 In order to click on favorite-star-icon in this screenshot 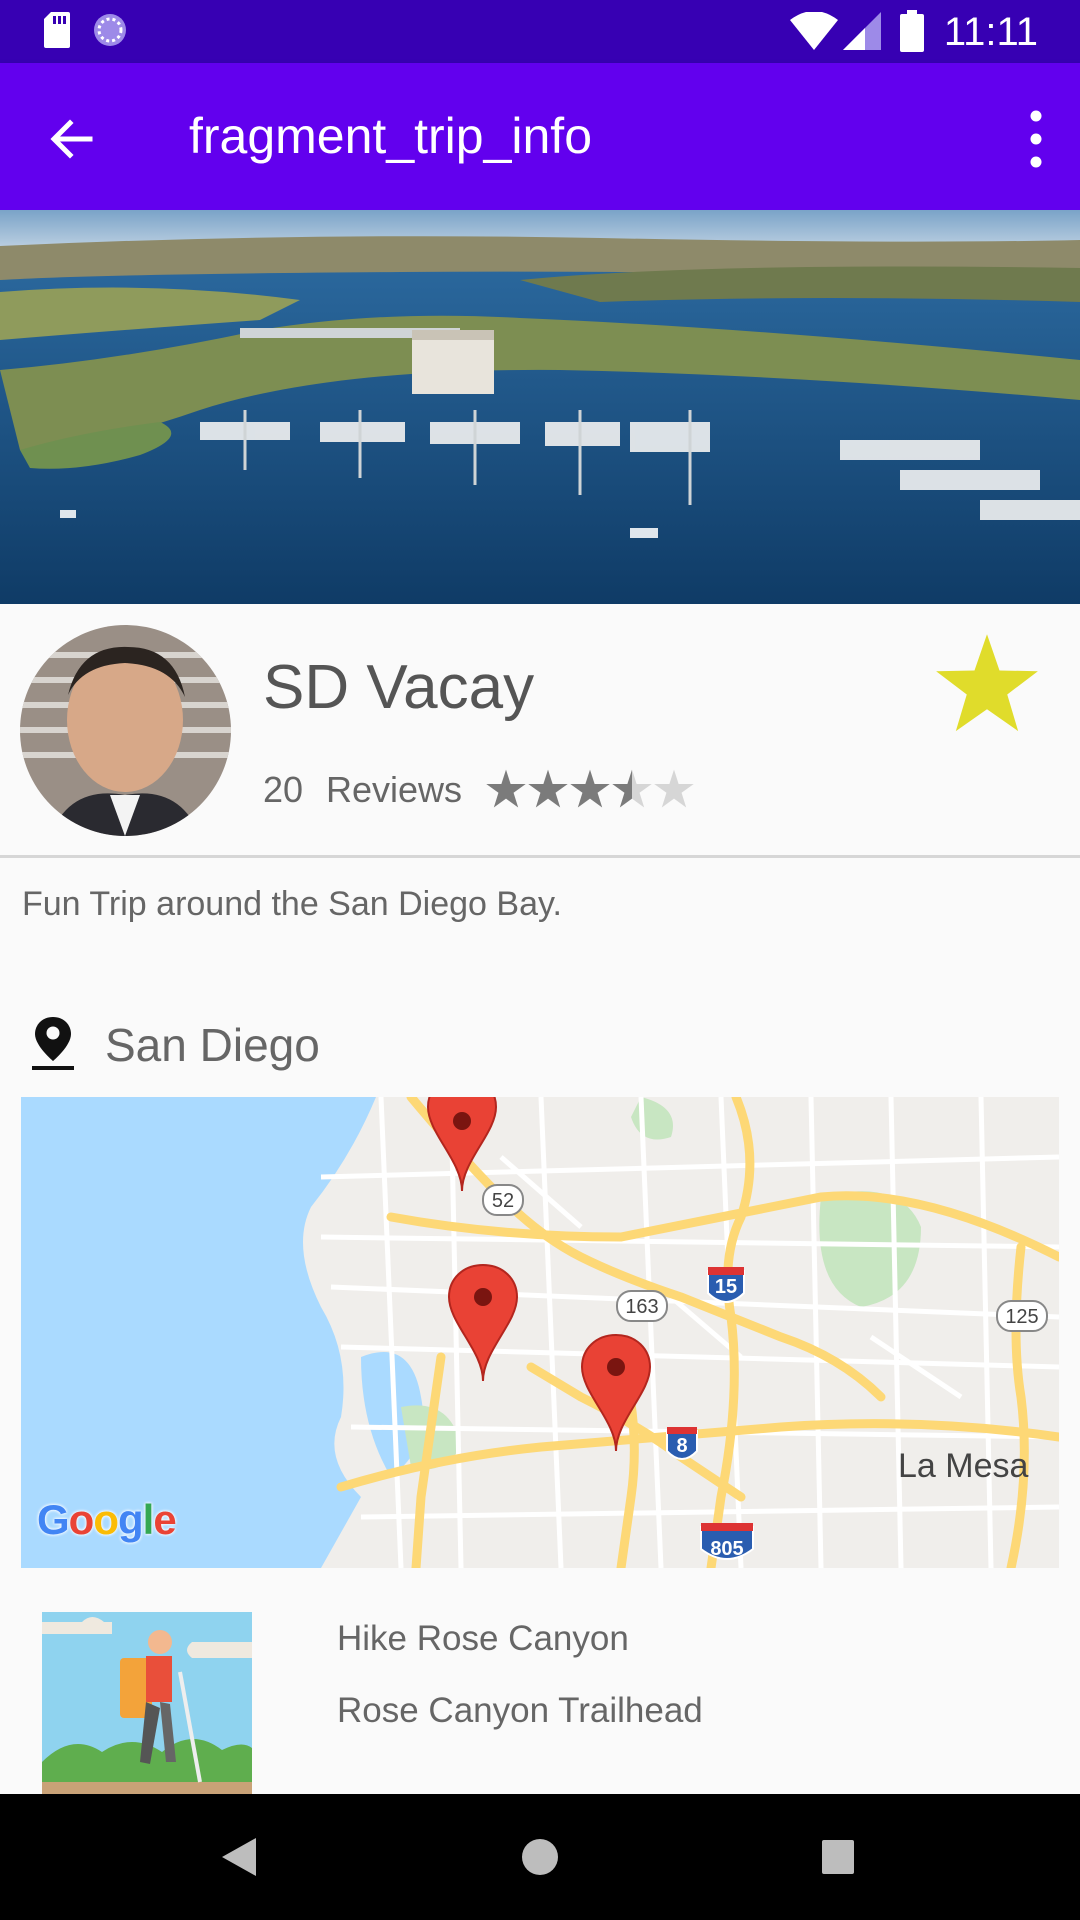, I will do `click(987, 683)`.